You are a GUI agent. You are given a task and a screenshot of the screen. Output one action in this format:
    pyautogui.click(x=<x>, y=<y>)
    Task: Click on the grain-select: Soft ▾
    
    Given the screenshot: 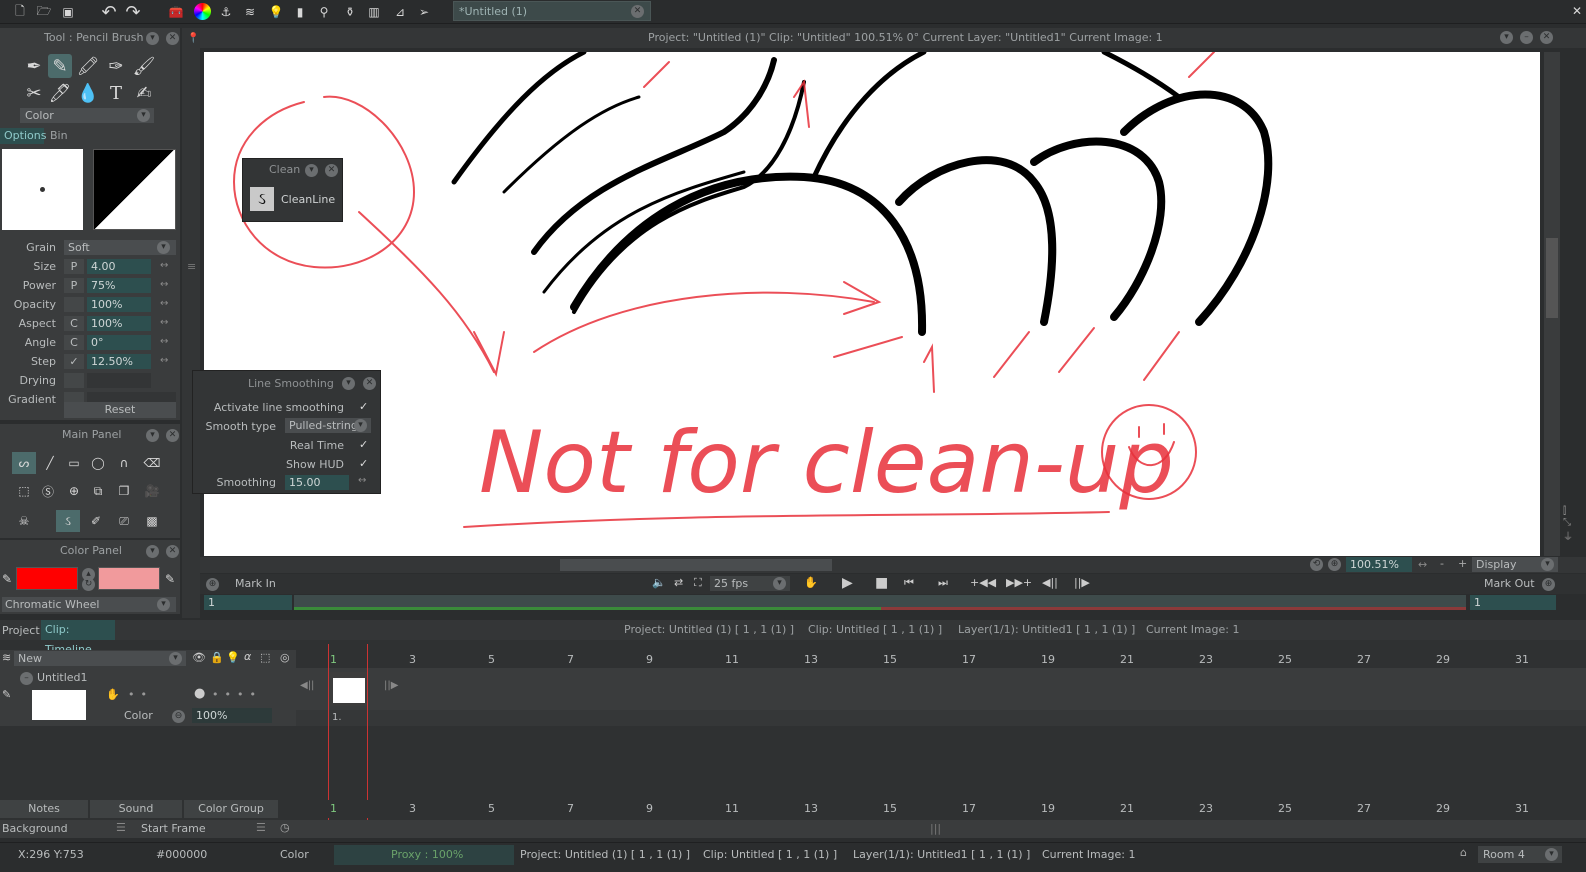 What is the action you would take?
    pyautogui.click(x=120, y=247)
    